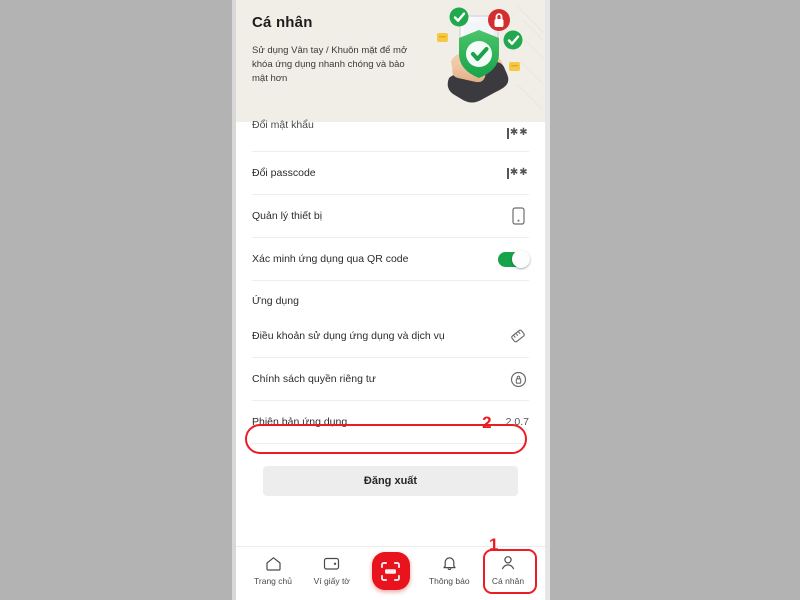 The height and width of the screenshot is (600, 800). Describe the element at coordinates (449, 581) in the screenshot. I see `nav-label: Thông báo` at that location.